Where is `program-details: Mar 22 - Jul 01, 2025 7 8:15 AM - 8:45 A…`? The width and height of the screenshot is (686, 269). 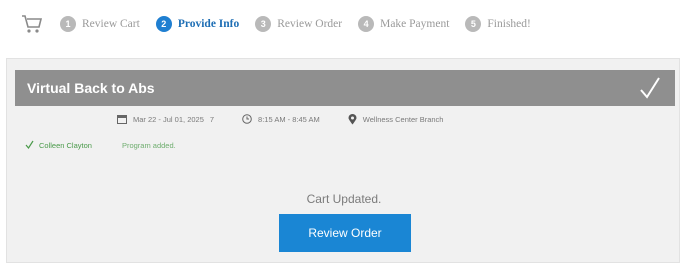 program-details: Mar 22 - Jul 01, 2025 7 8:15 AM - 8:45 A… is located at coordinates (294, 119).